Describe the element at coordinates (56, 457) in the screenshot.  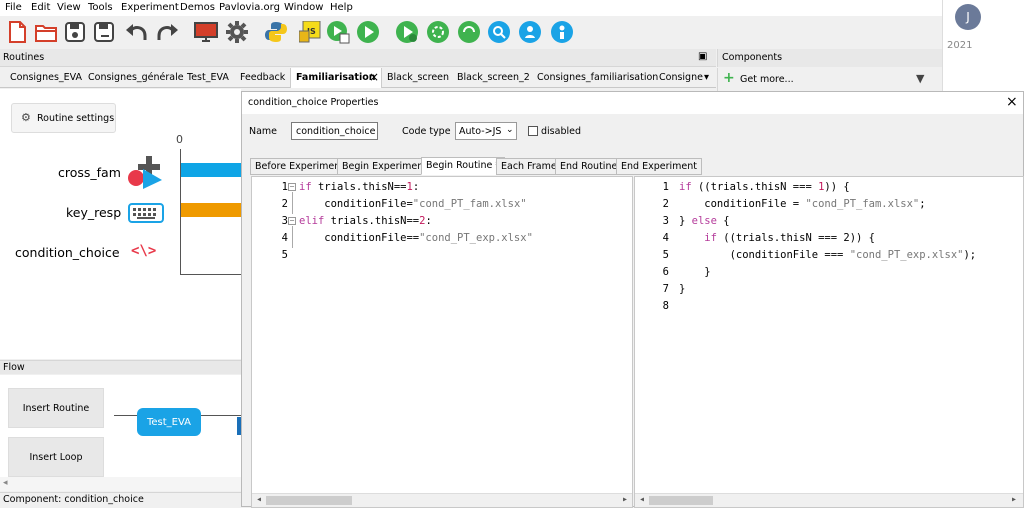
I see `insert-loop-button: Insert Loop` at that location.